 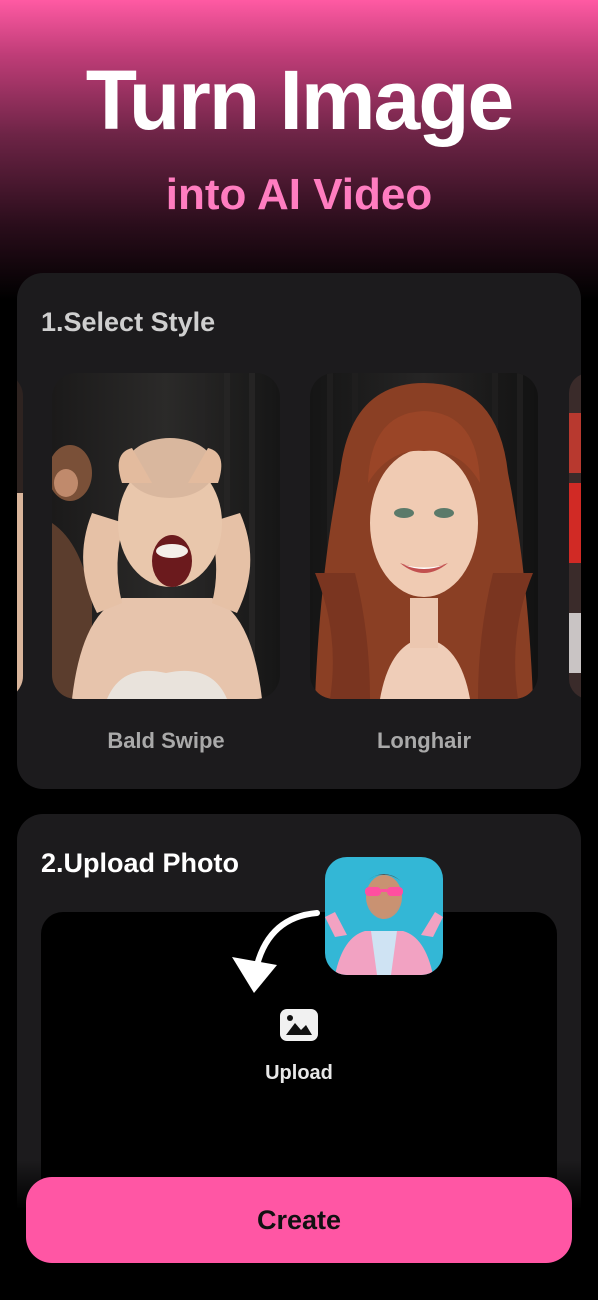 What do you see at coordinates (299, 1025) in the screenshot?
I see `image-icon` at bounding box center [299, 1025].